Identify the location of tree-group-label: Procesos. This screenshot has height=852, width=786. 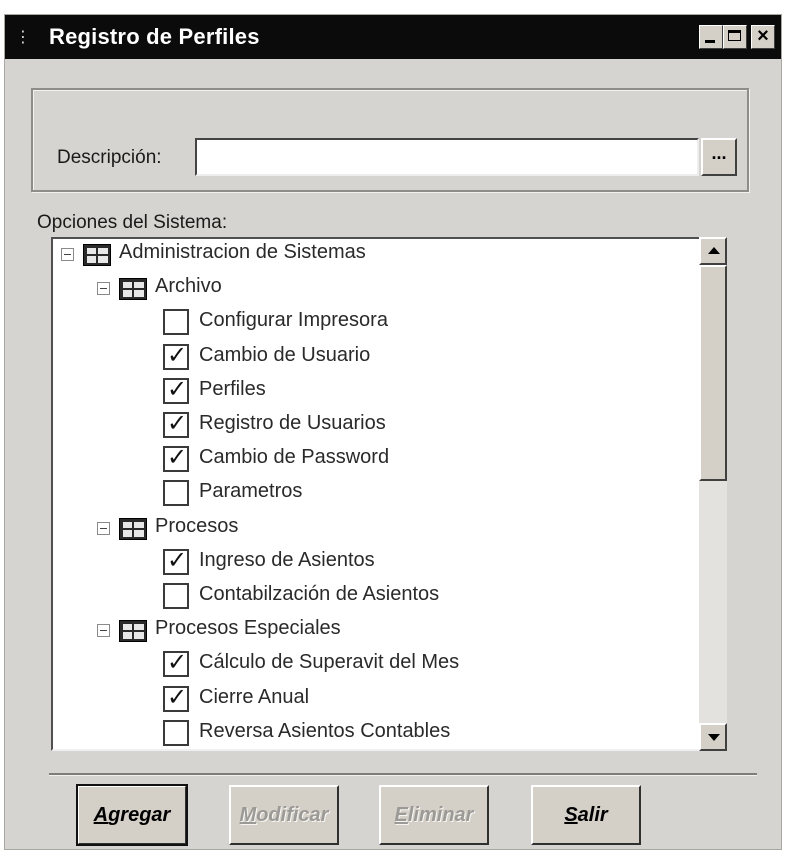
(197, 525).